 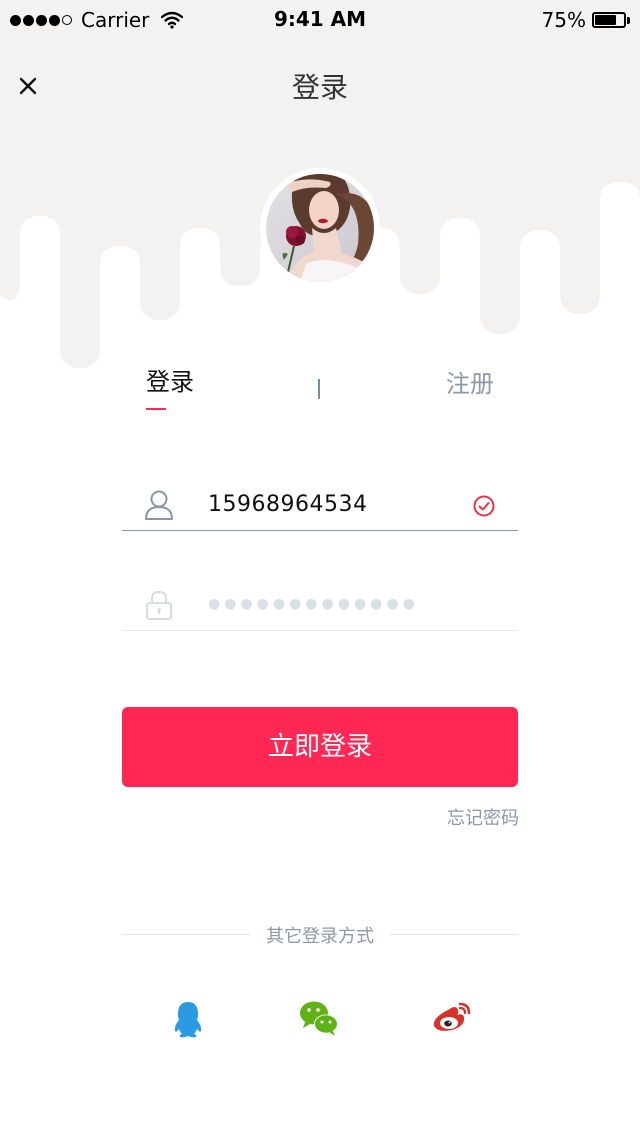 I want to click on phone-input, so click(x=333, y=504).